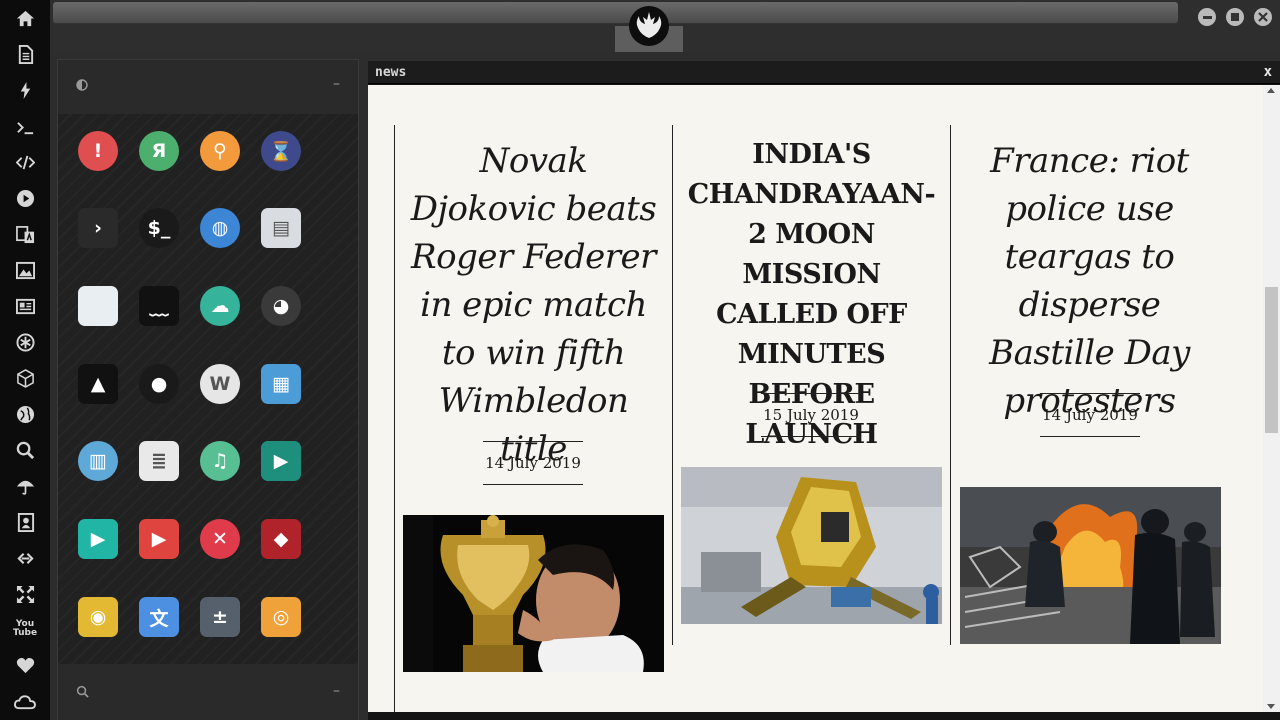 The height and width of the screenshot is (720, 1280). Describe the element at coordinates (25, 522) in the screenshot. I see `contact-icon` at that location.